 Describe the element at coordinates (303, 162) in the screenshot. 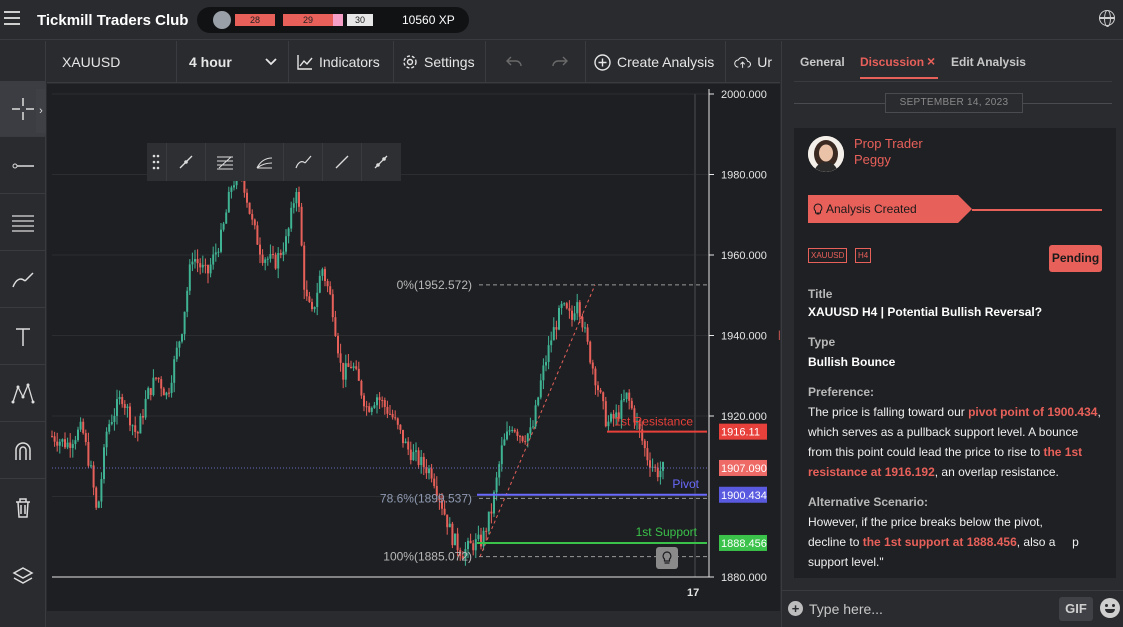

I see `brush-draw-tool` at that location.